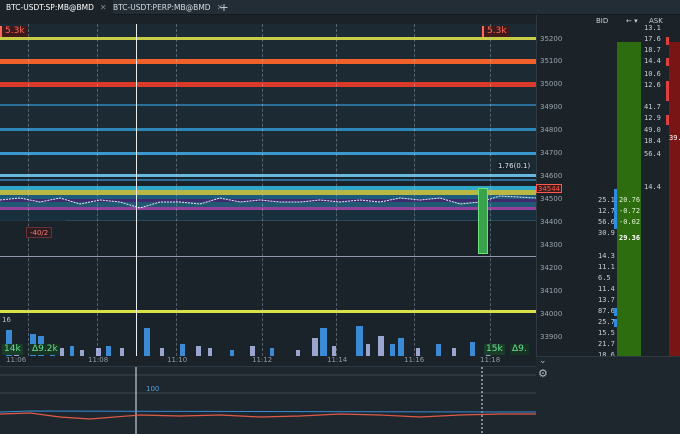 The image size is (680, 434). Describe the element at coordinates (604, 278) in the screenshot. I see `bid-size: 6.5` at that location.